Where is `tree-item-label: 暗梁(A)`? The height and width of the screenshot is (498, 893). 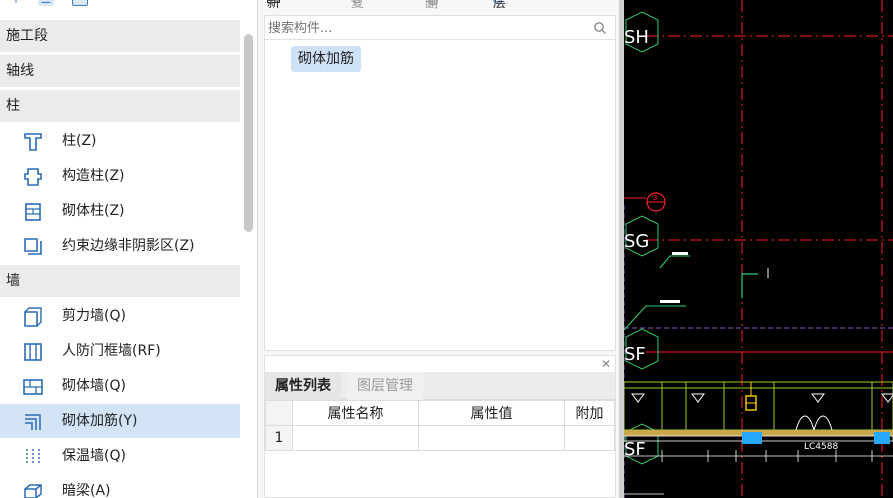
tree-item-label: 暗梁(A) is located at coordinates (86, 490).